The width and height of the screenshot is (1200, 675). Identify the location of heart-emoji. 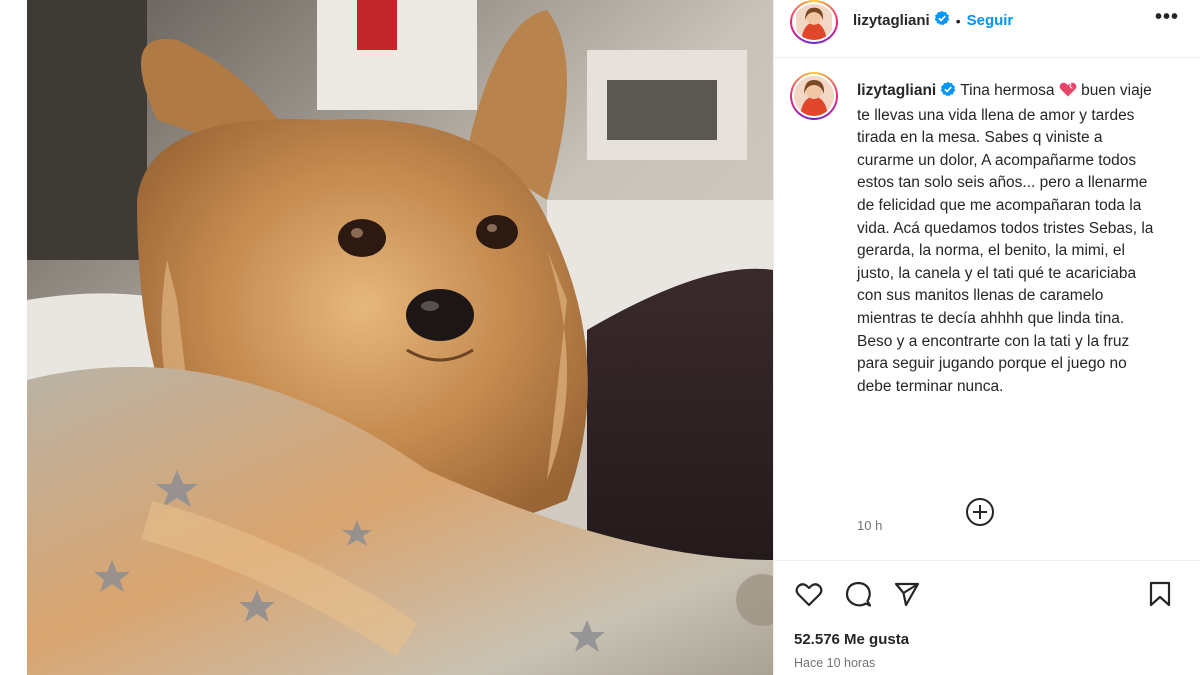
(1068, 90).